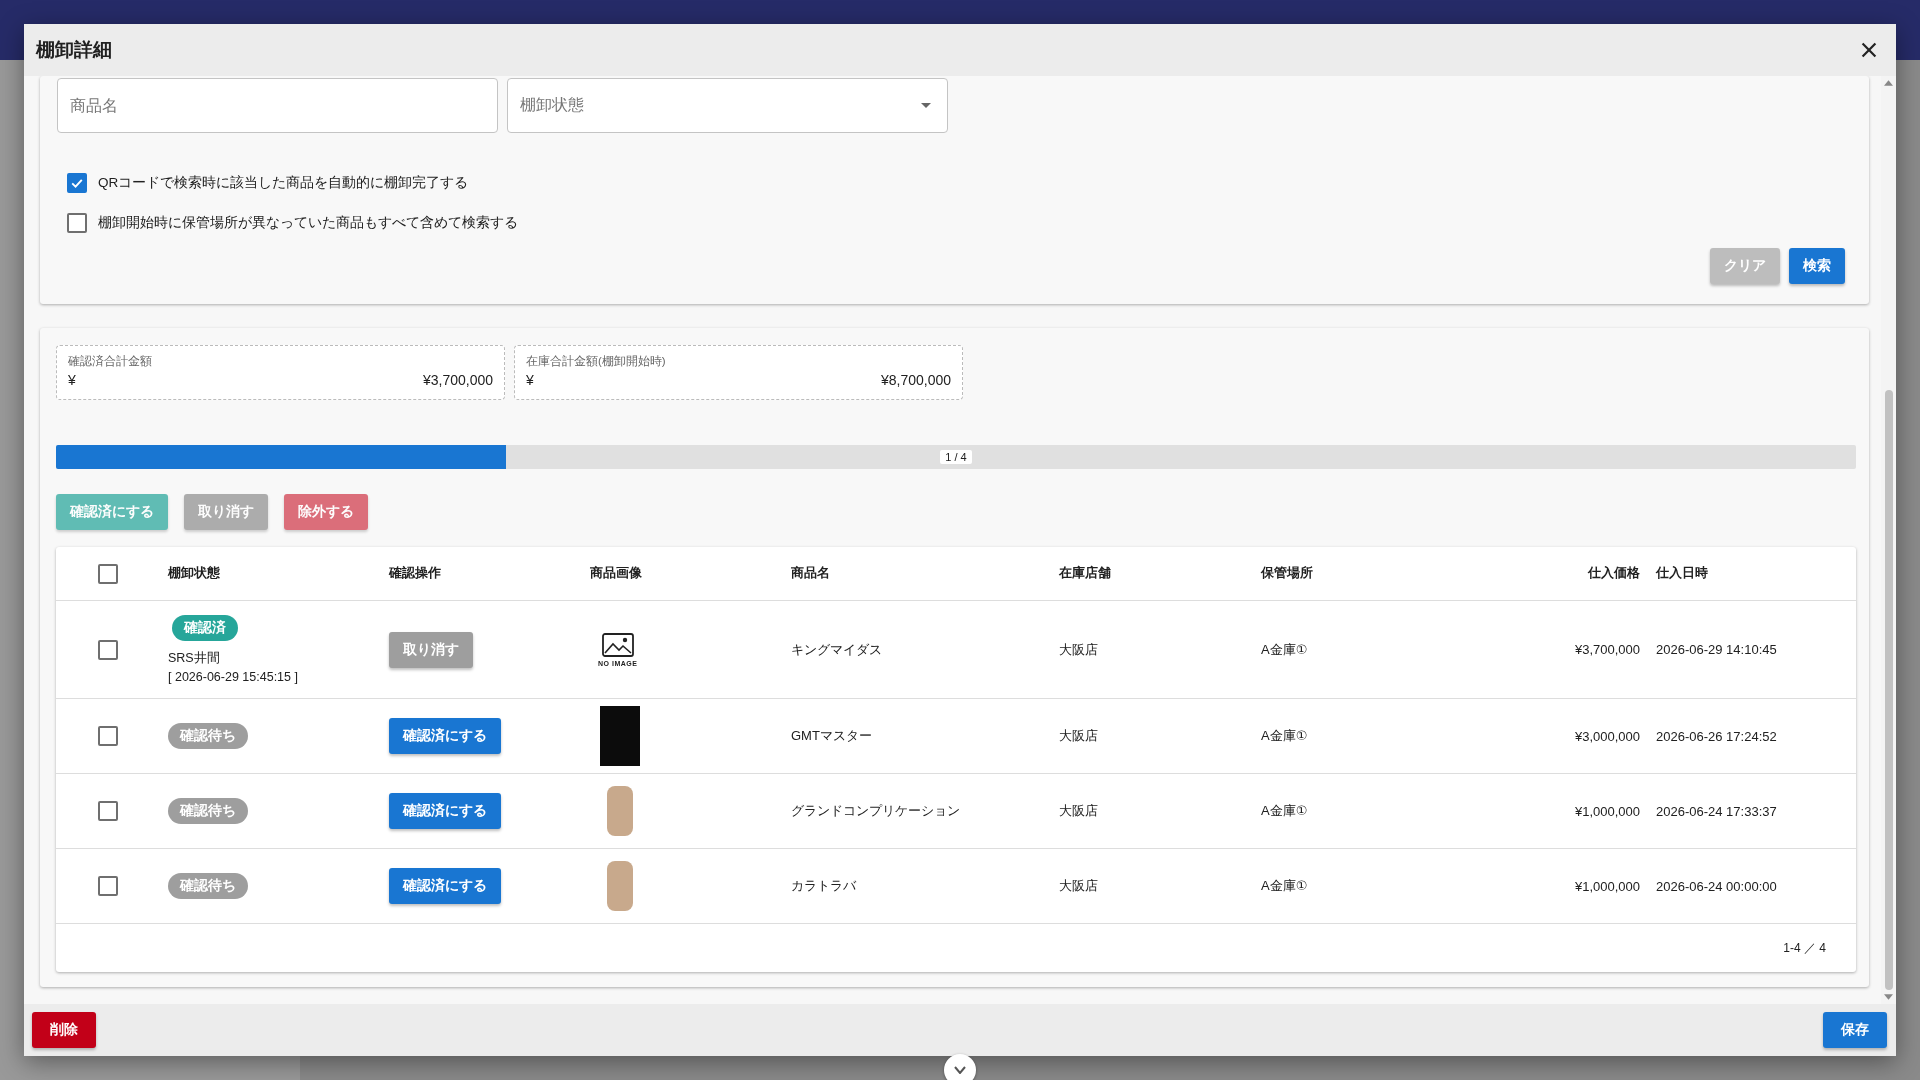 This screenshot has width=1920, height=1080. I want to click on checkbox-label: 棚卸開始時に保管場所が異なっていた商品もすべて含めて検索する, so click(308, 223).